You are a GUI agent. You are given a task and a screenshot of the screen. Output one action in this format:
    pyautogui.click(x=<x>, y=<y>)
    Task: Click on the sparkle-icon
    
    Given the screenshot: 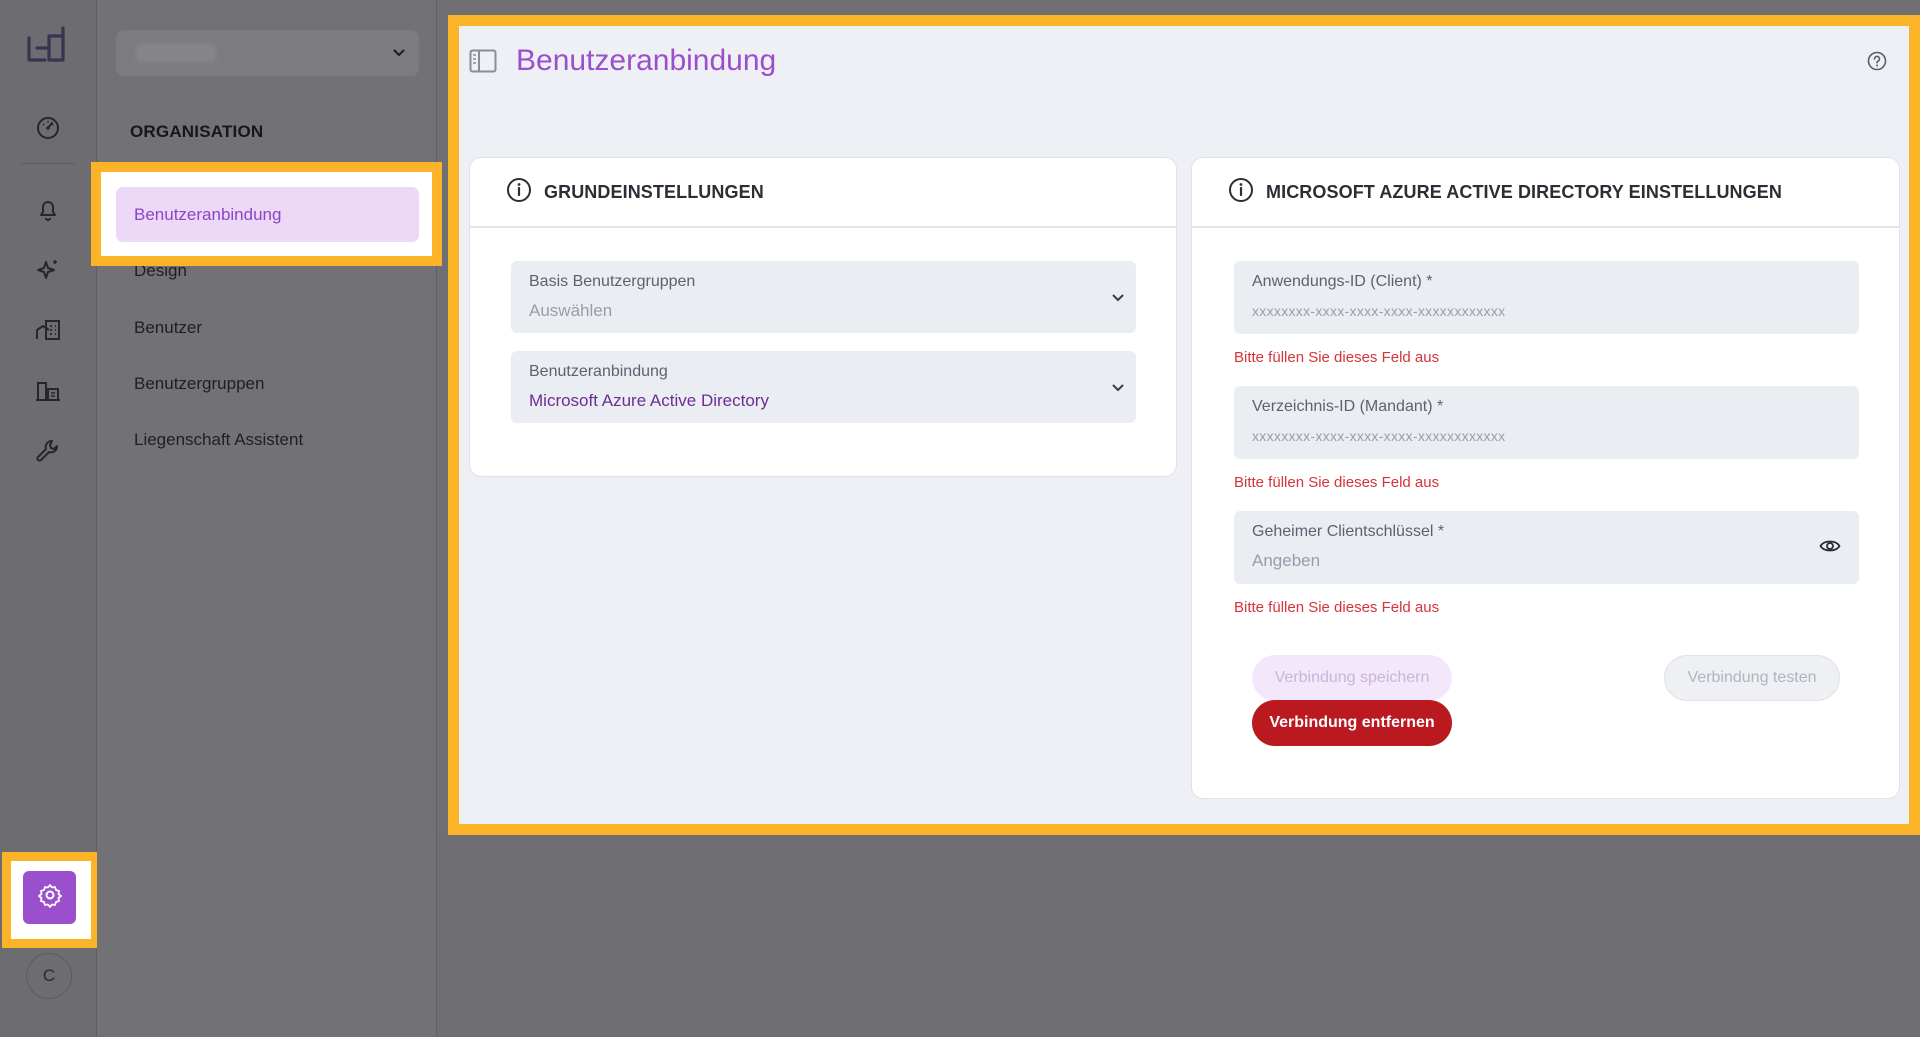 What is the action you would take?
    pyautogui.click(x=48, y=270)
    